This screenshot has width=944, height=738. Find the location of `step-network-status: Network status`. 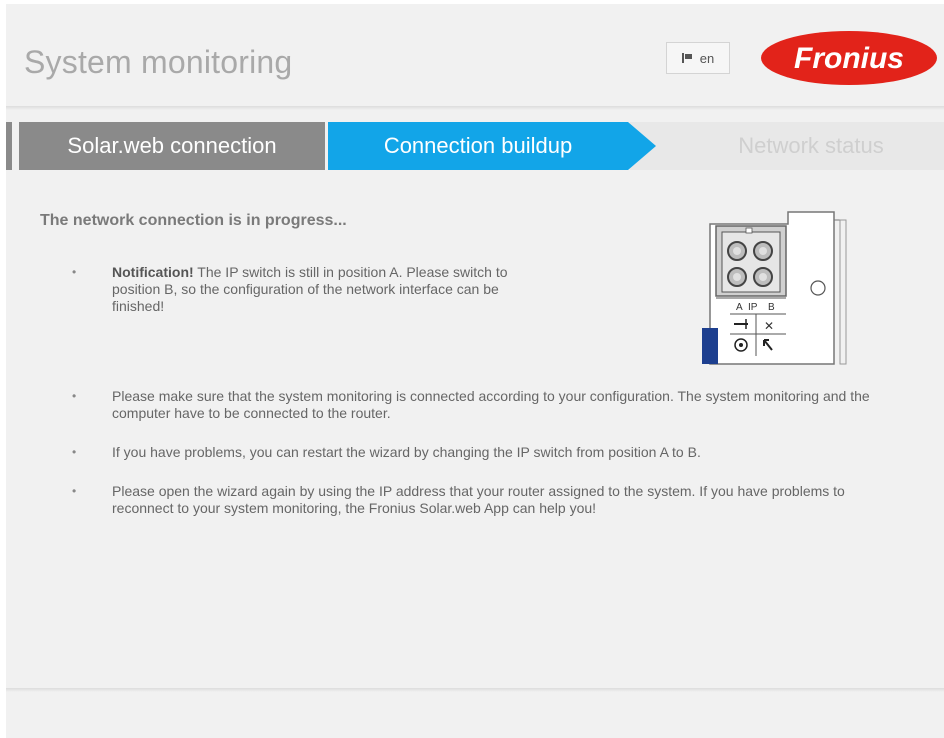

step-network-status: Network status is located at coordinates (787, 146).